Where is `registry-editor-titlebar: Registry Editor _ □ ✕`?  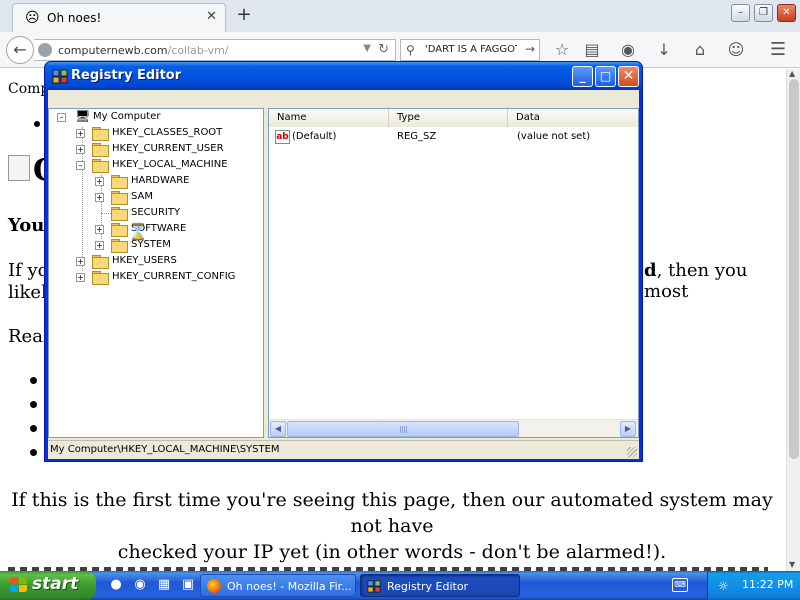 registry-editor-titlebar: Registry Editor _ □ ✕ is located at coordinates (343, 76).